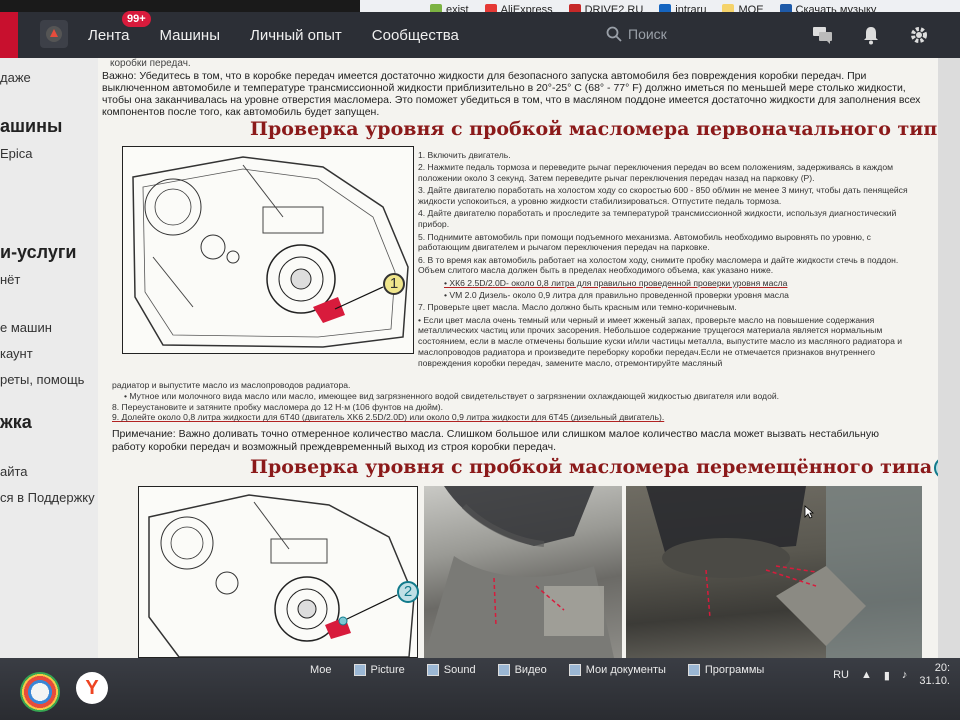 Image resolution: width=960 pixels, height=720 pixels. Describe the element at coordinates (15, 77) in the screenshot. I see `sidebar-item-sale: даже` at that location.